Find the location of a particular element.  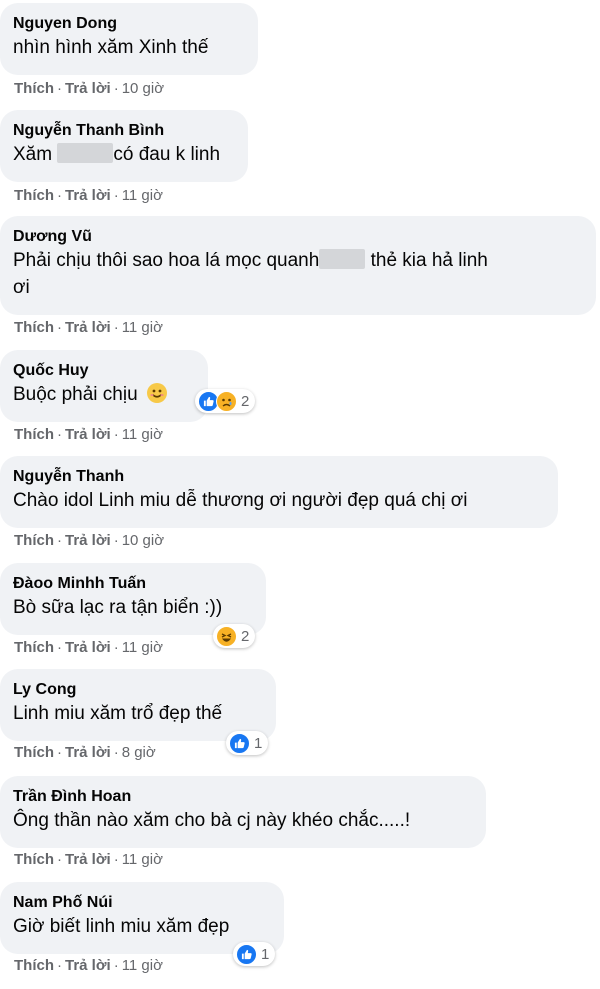

comment-author: Đàoo Minhh Tuấn is located at coordinates (132, 584).